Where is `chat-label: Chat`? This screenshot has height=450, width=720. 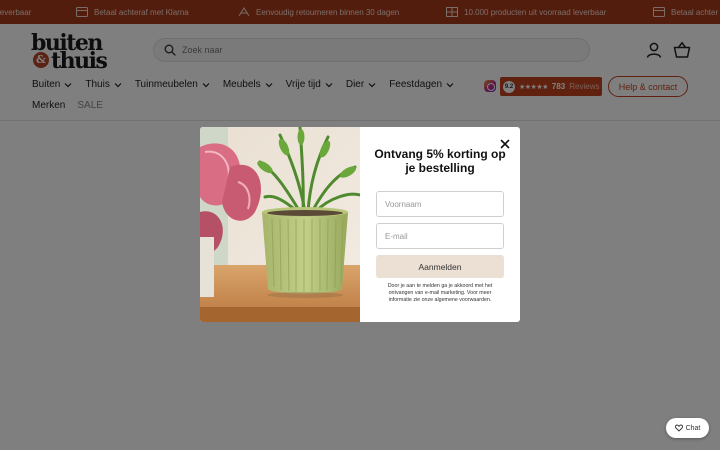 chat-label: Chat is located at coordinates (693, 428).